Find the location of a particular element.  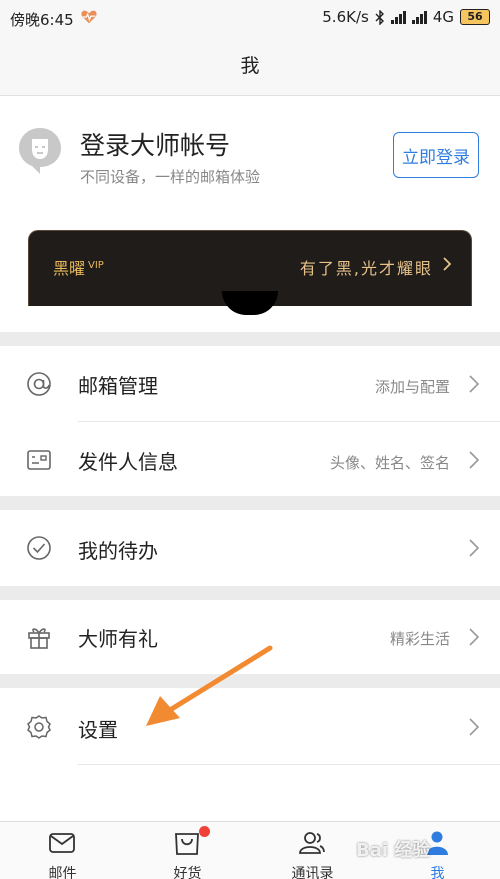

menu-item-hint: 头像、姓名、签名 is located at coordinates (389, 463).